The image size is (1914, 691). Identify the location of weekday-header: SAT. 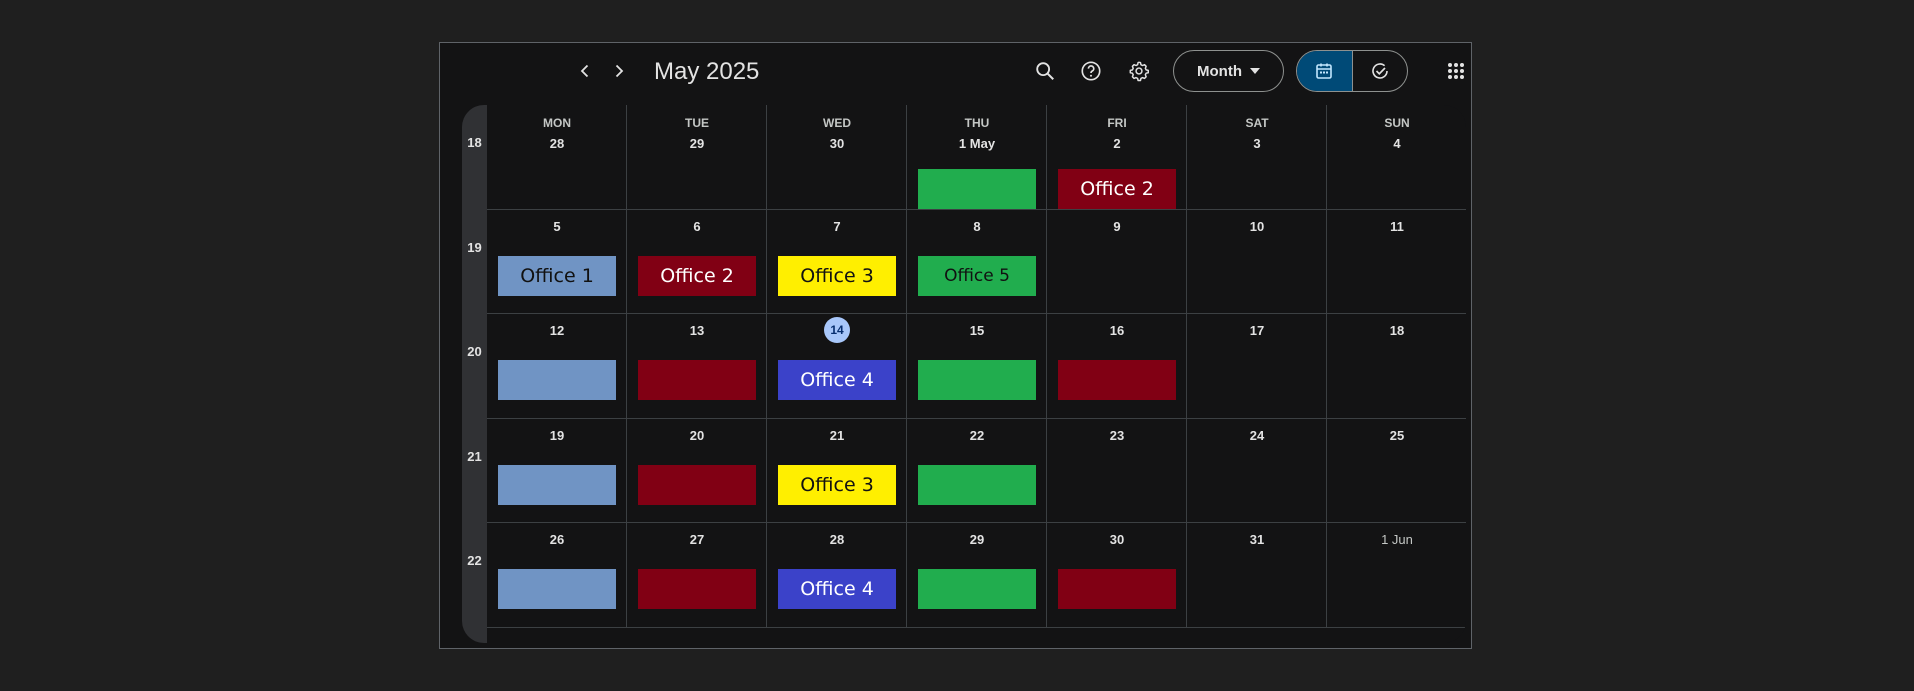
(1257, 123).